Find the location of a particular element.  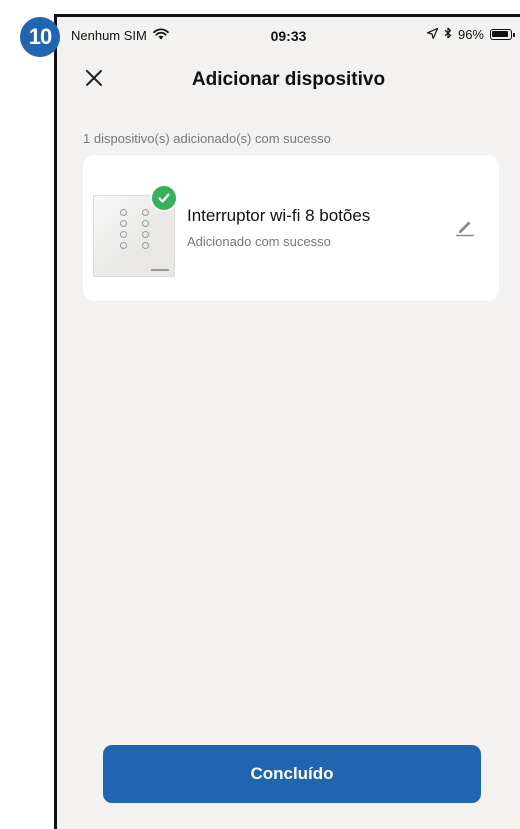

location-arrow-icon is located at coordinates (432, 34).